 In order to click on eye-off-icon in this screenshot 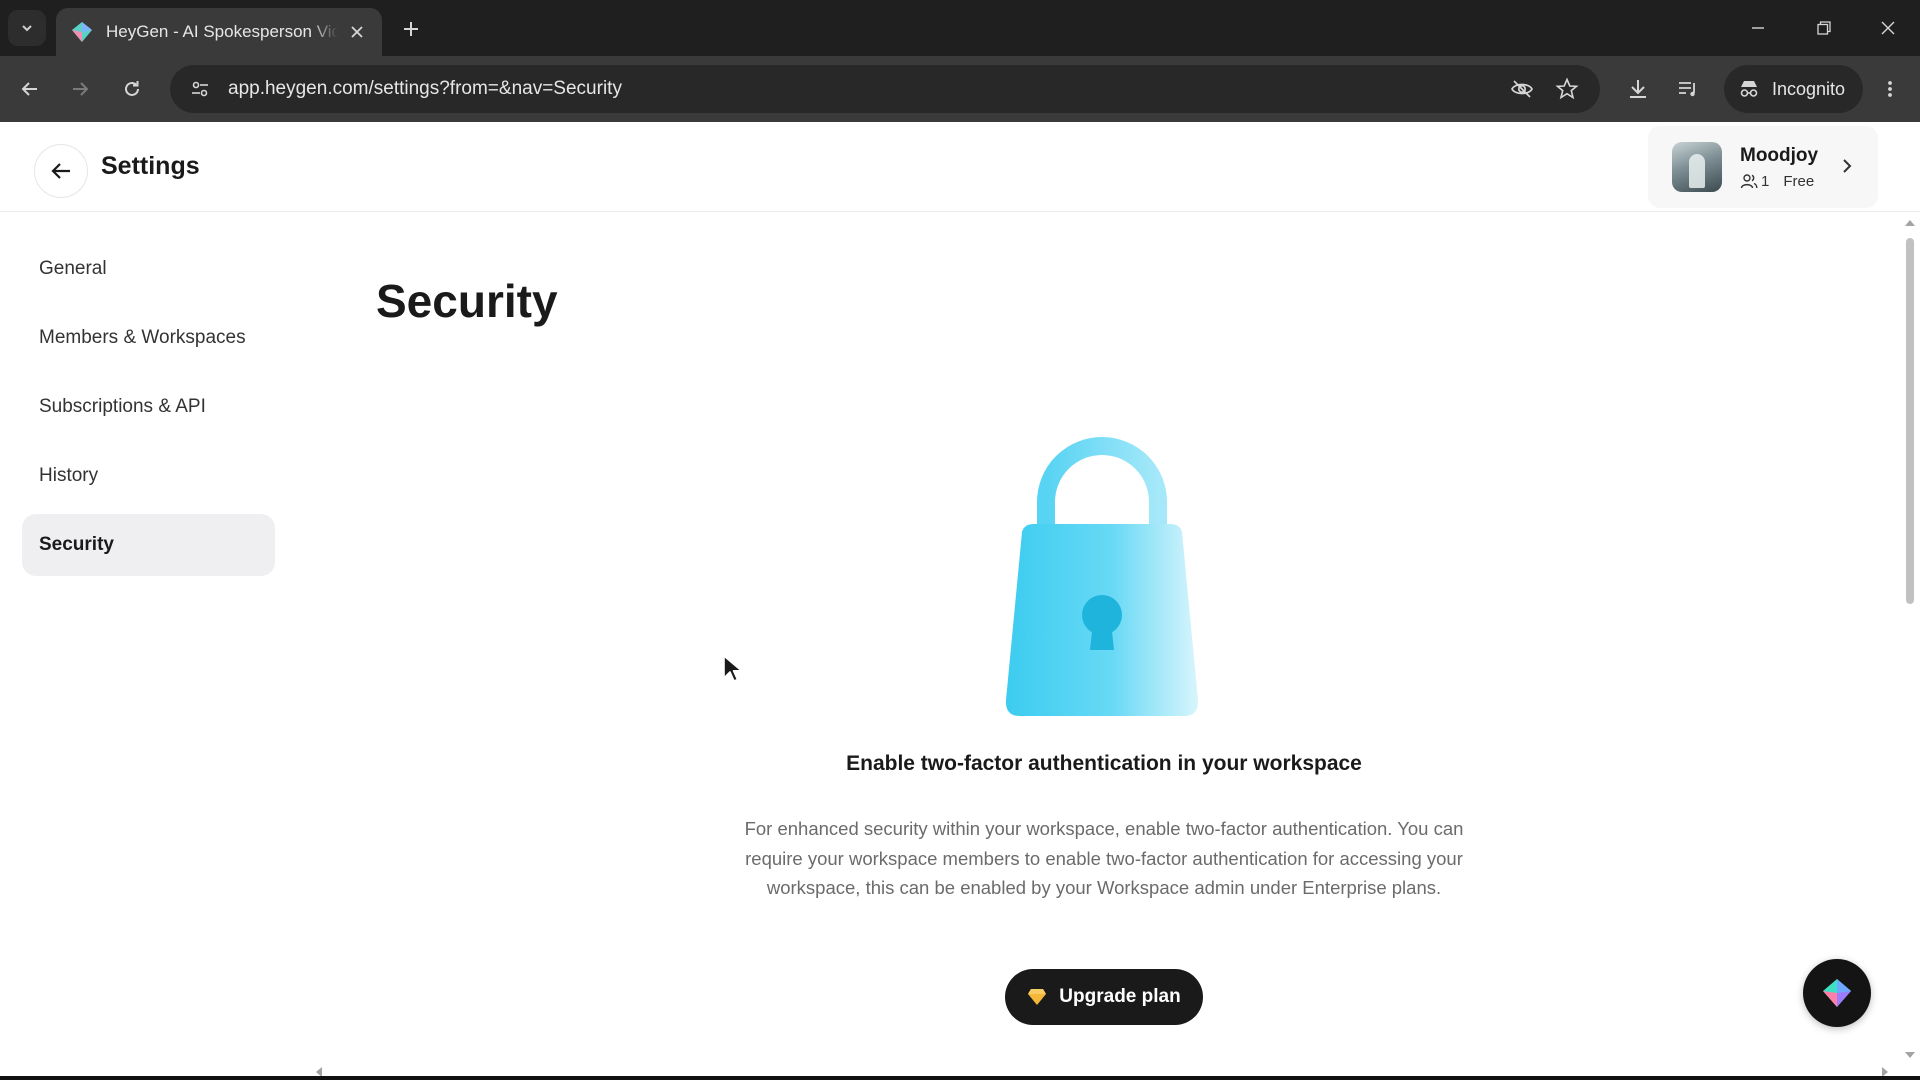, I will do `click(1522, 89)`.